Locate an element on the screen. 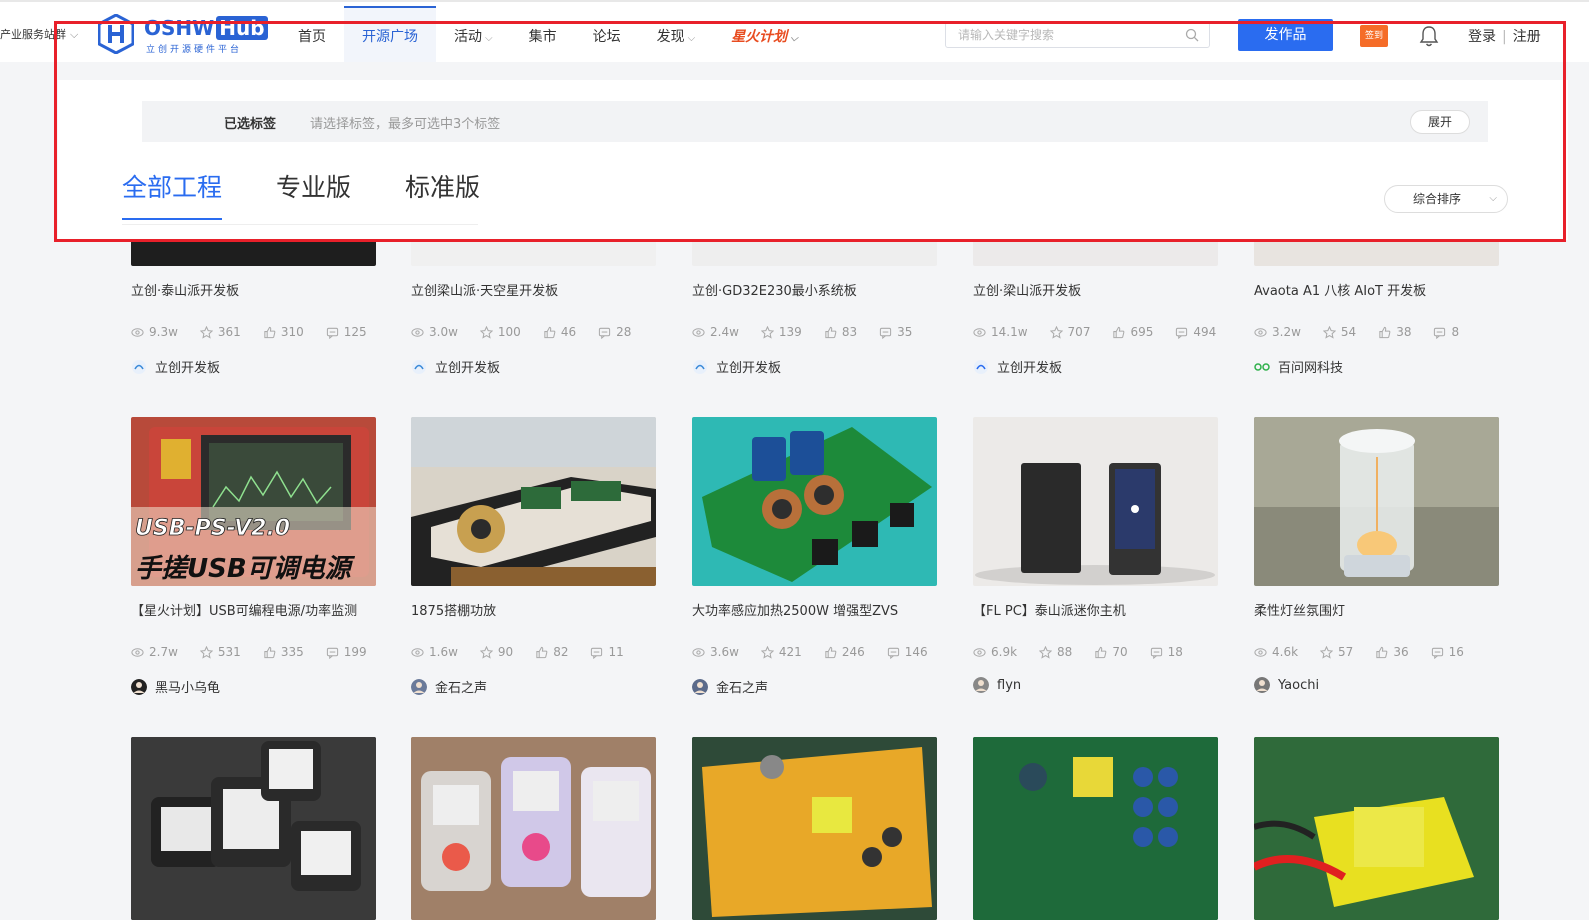 The image size is (1589, 920). nav-item-6: 星火计划 ⌵ is located at coordinates (764, 34).